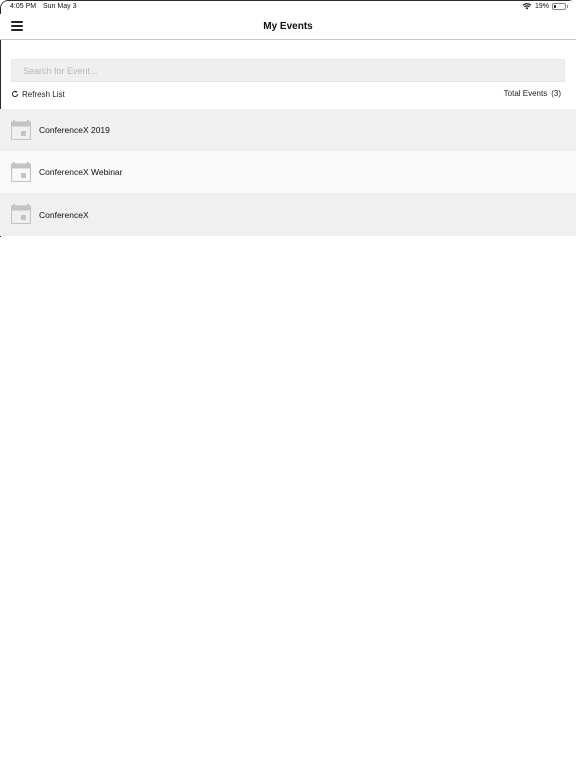  Describe the element at coordinates (15, 93) in the screenshot. I see `refresh-icon` at that location.